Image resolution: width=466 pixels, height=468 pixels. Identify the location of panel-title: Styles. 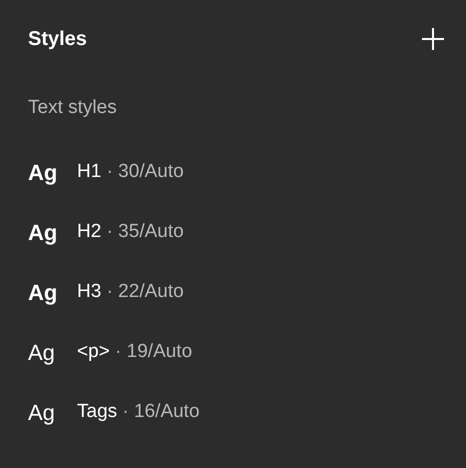
(57, 39).